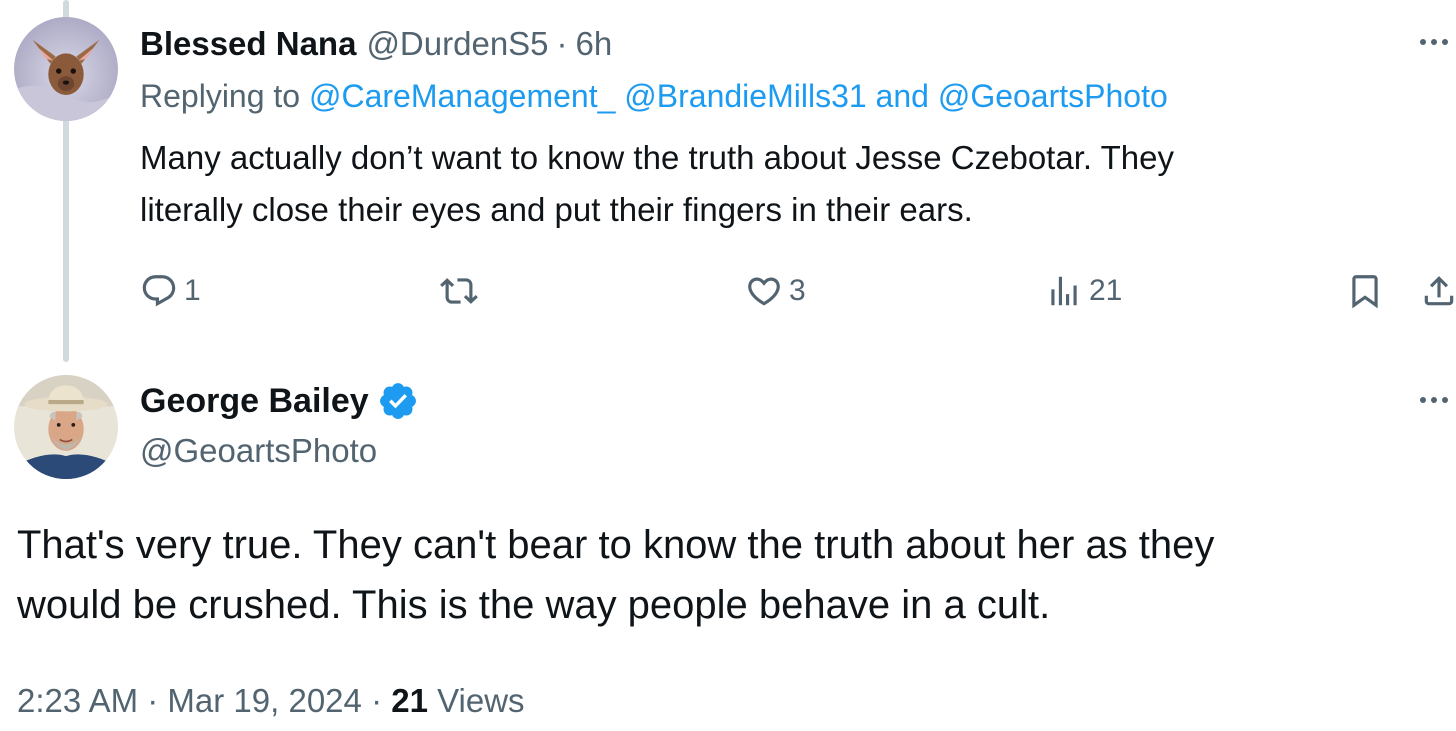 This screenshot has width=1456, height=731. I want to click on retweet-icon, so click(459, 291).